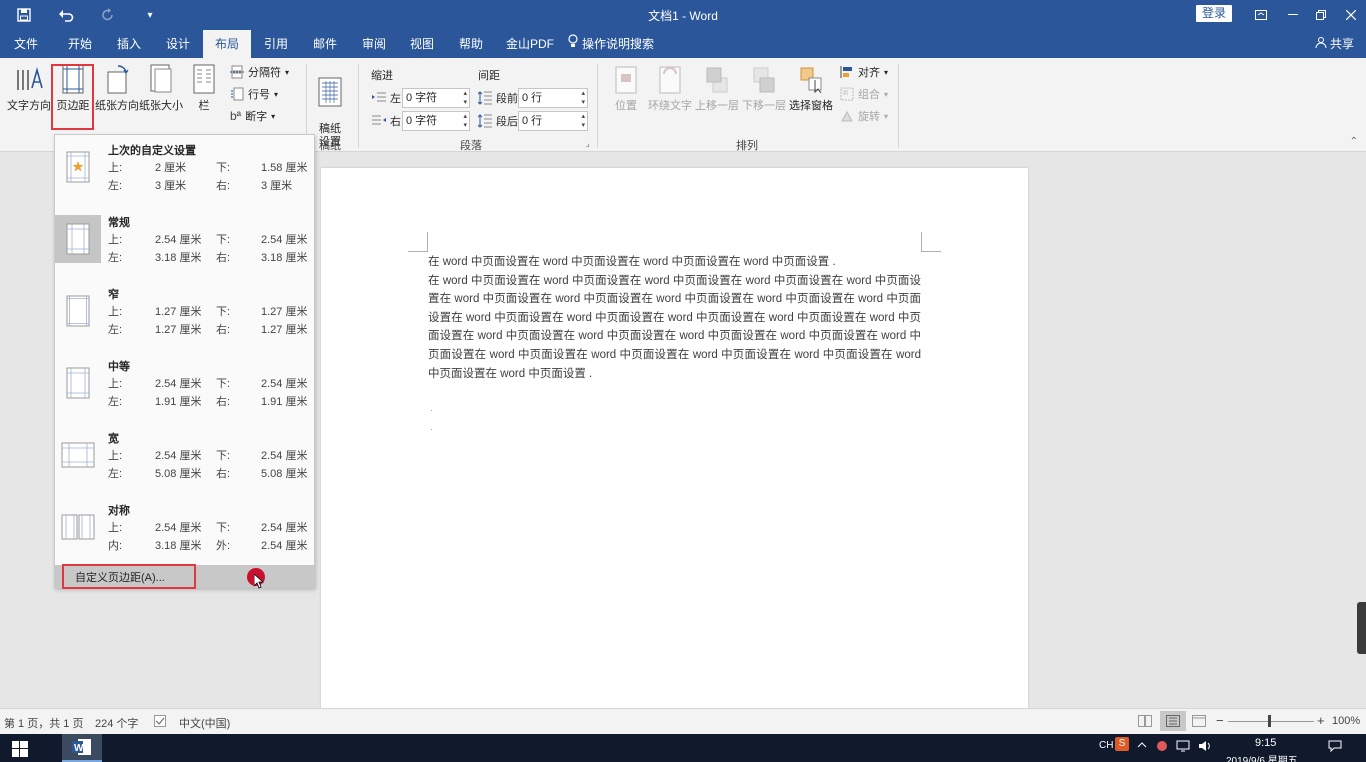 This screenshot has height=762, width=1366. I want to click on tab-references: 引用, so click(276, 44).